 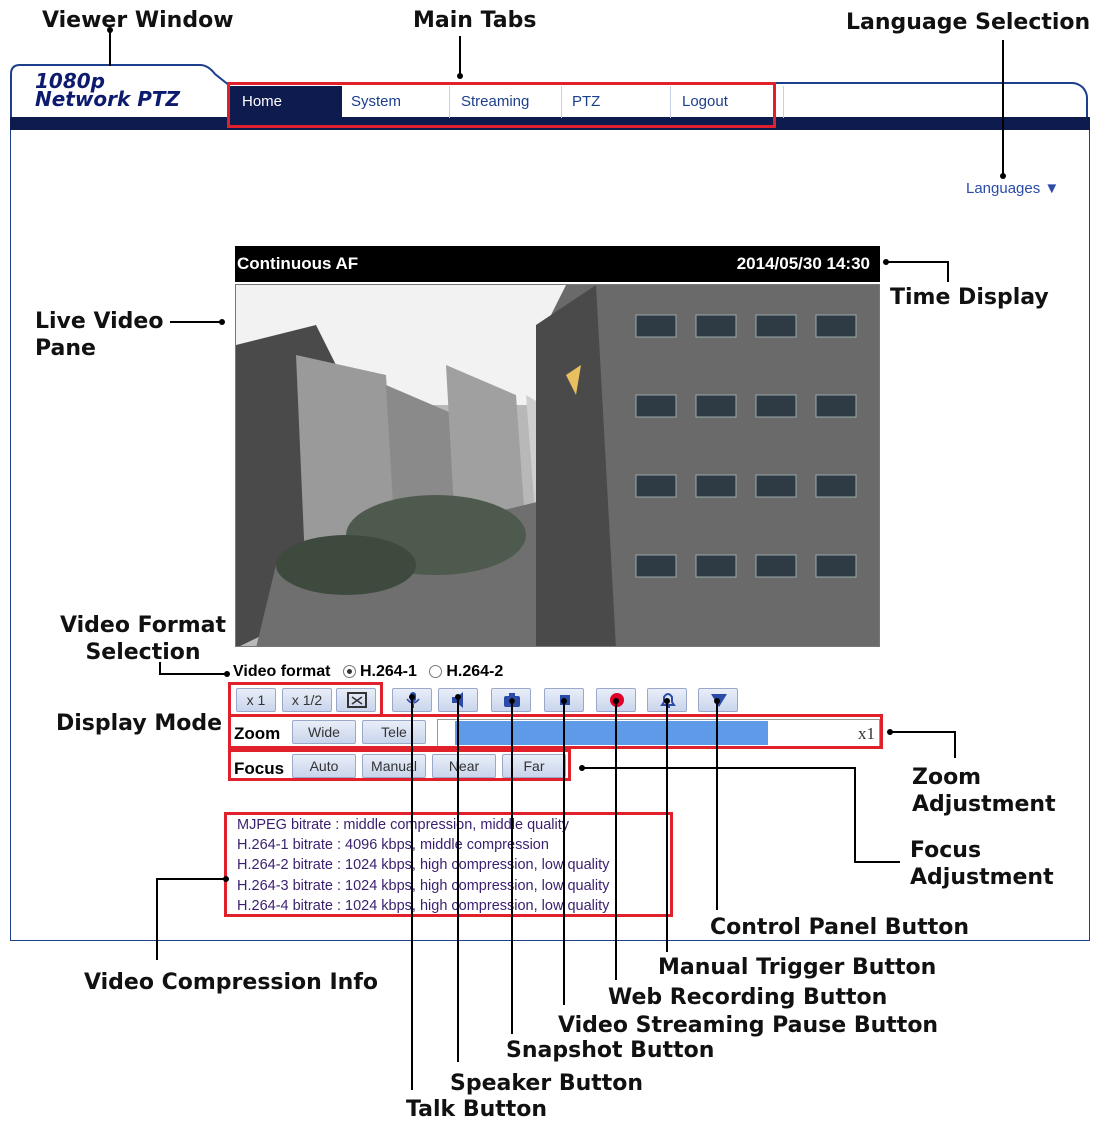 I want to click on callout-control-panel-button: Control Panel Button, so click(x=840, y=927).